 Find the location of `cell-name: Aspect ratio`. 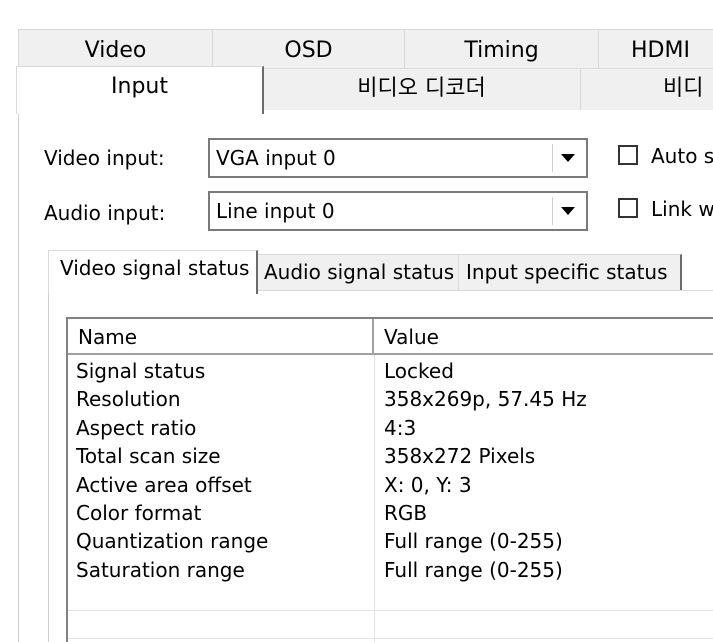

cell-name: Aspect ratio is located at coordinates (136, 427).